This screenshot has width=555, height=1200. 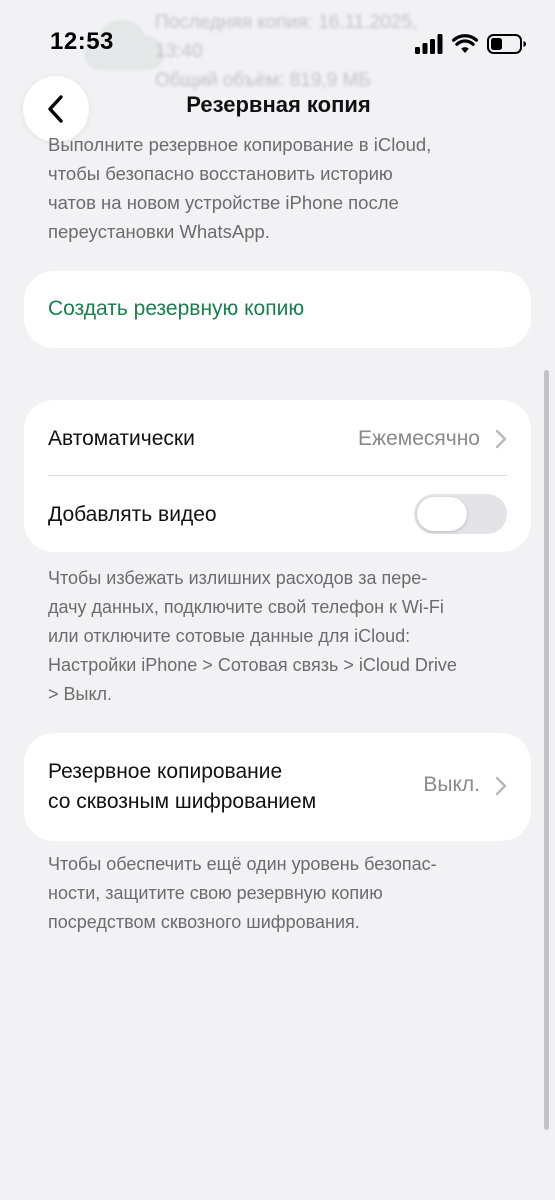 I want to click on auto-backup-row: Автоматически Ежемесячно, so click(x=277, y=438).